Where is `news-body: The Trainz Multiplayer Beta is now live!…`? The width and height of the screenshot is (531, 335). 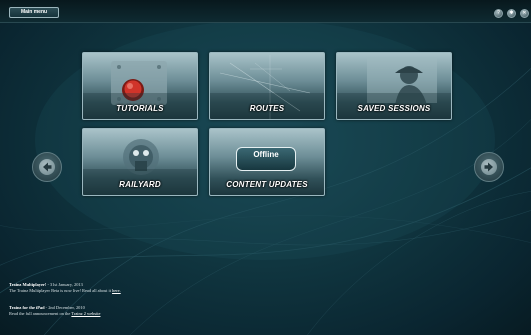
news-body: The Trainz Multiplayer Beta is now live!… is located at coordinates (61, 290).